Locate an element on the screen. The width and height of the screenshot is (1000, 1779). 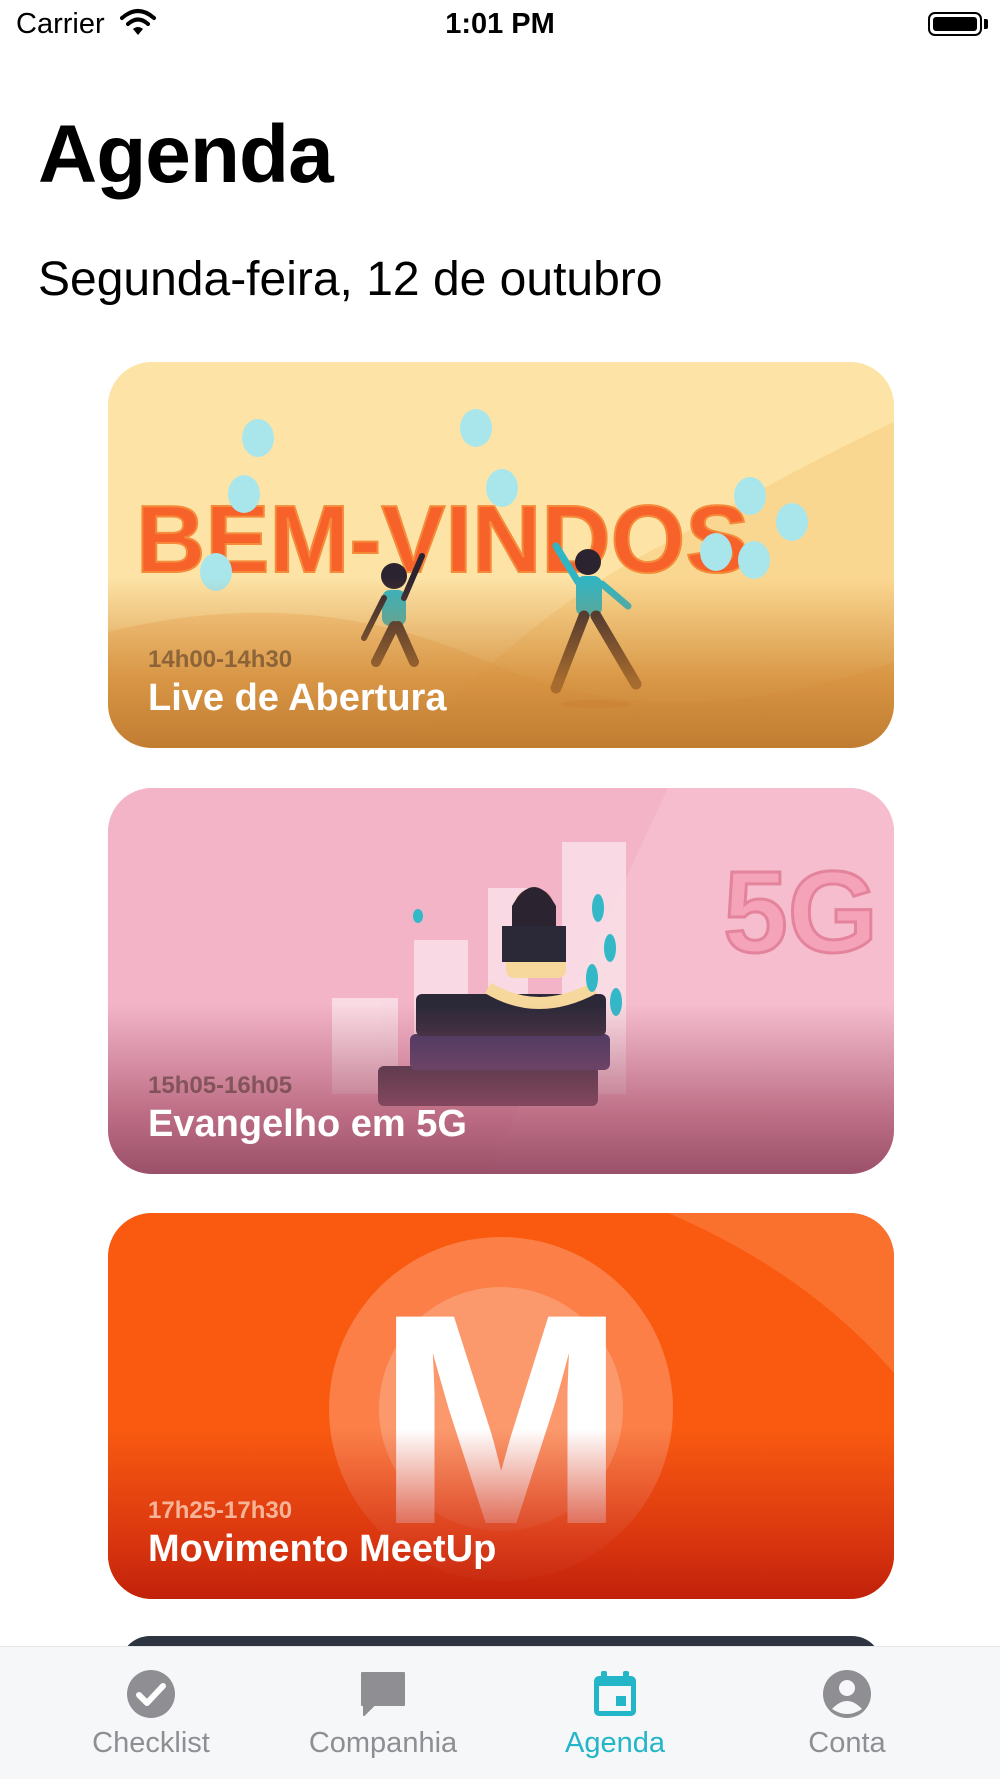
tab-label: Checklist is located at coordinates (151, 1743).